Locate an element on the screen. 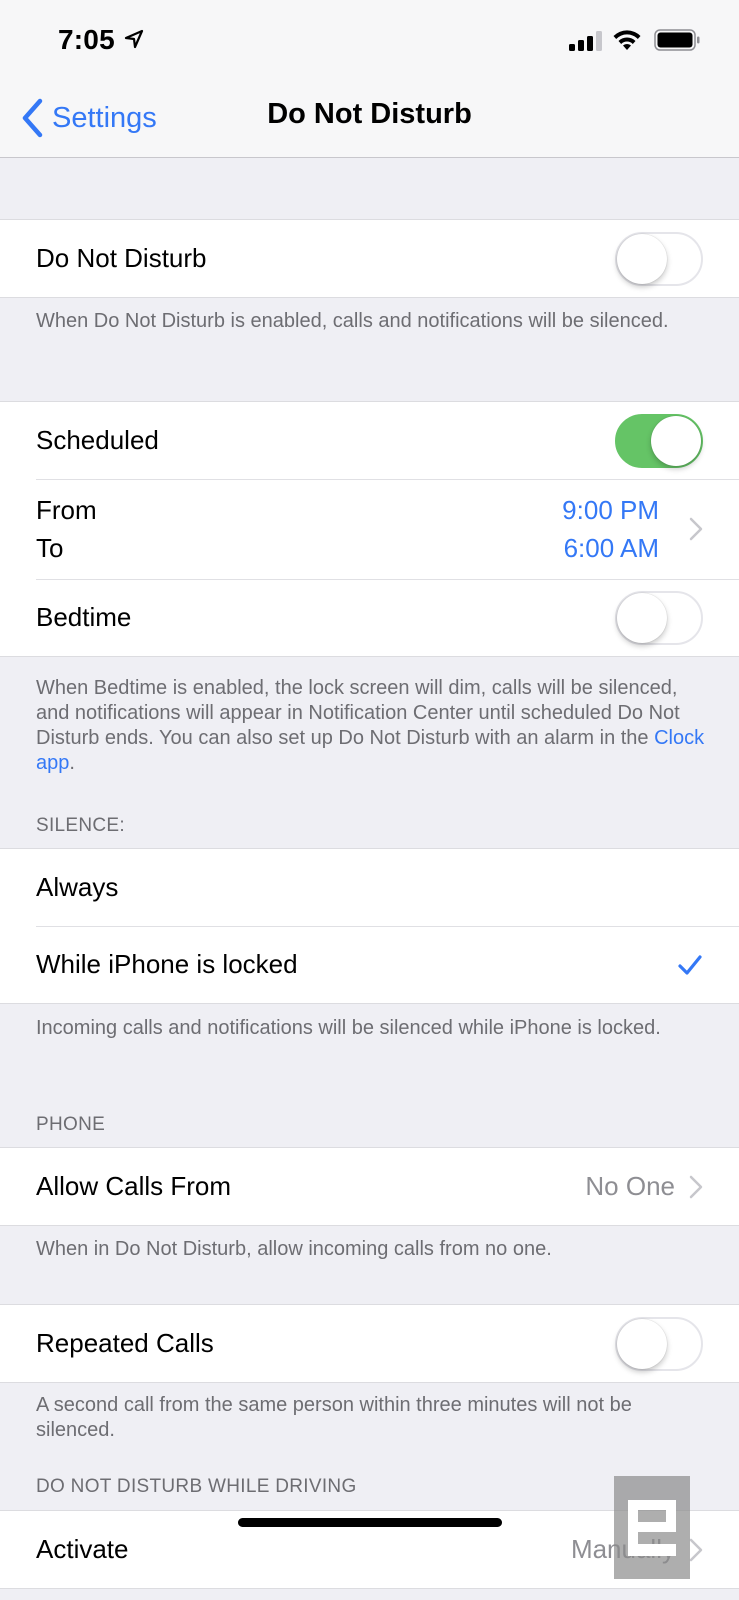 The height and width of the screenshot is (1600, 739). navigation-bar: Settings Do Not Disturb is located at coordinates (369, 119).